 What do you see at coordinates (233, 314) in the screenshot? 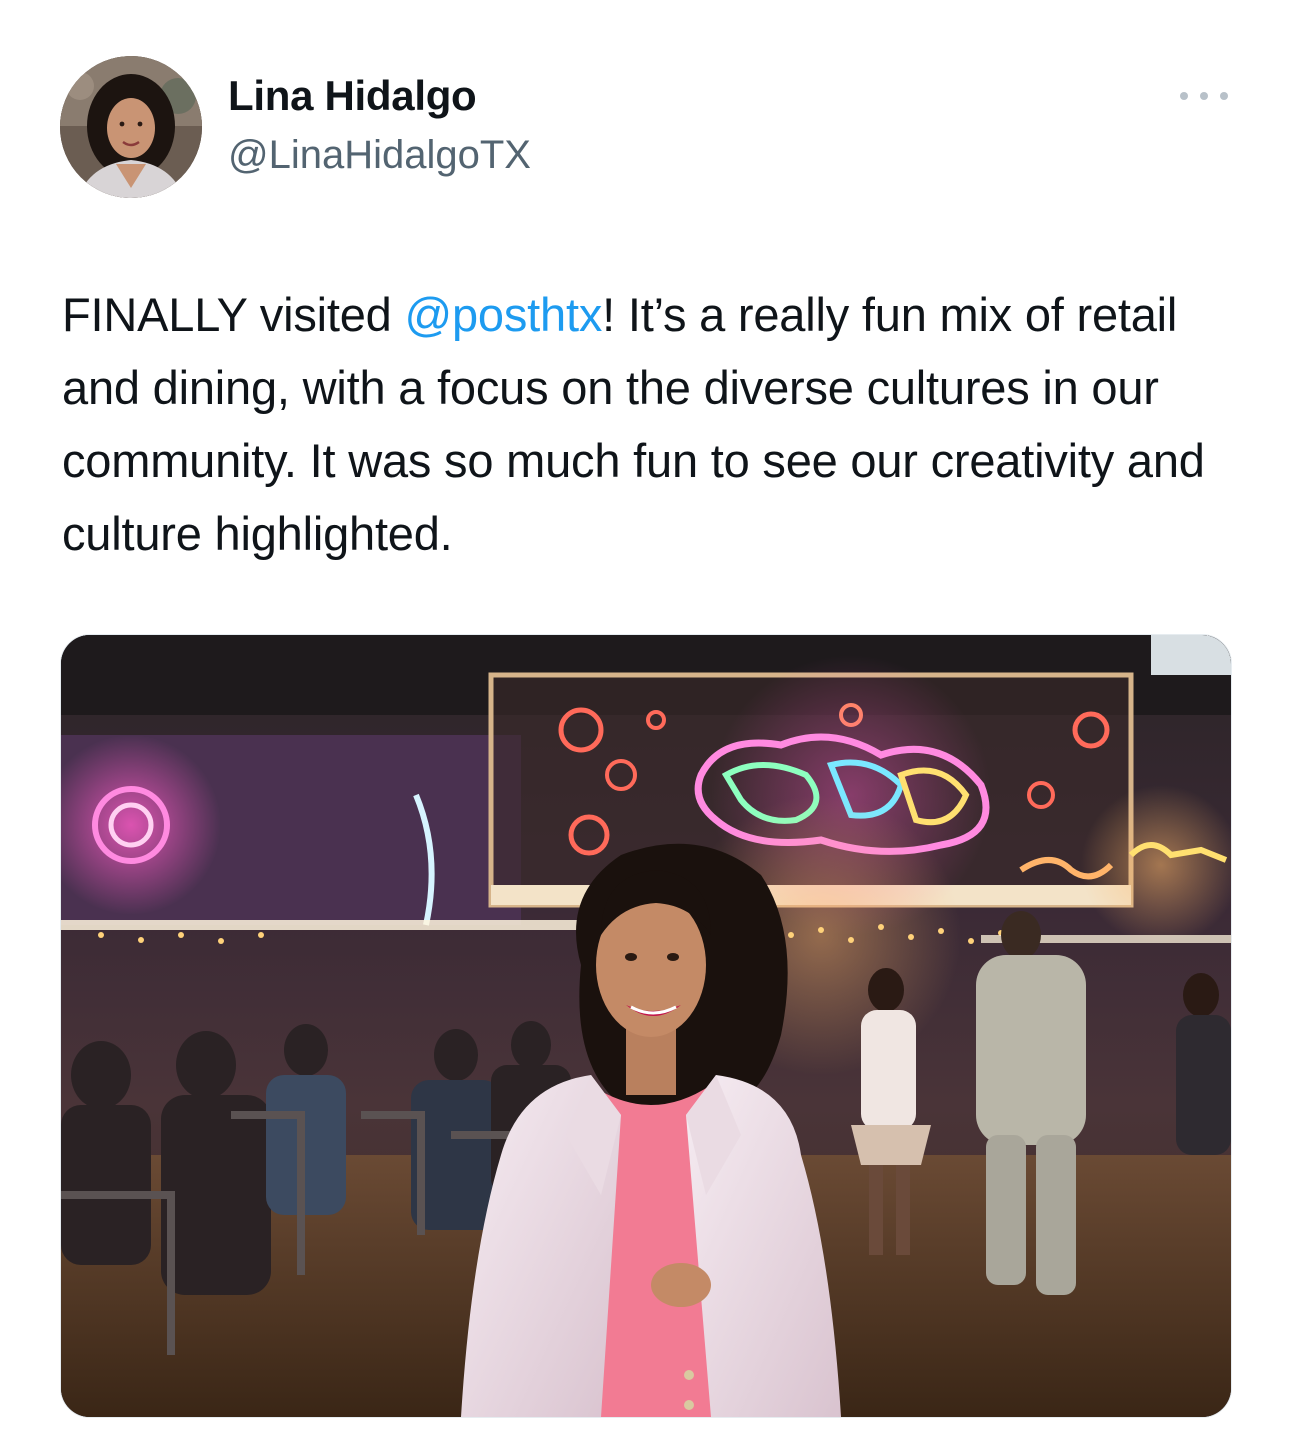
I see `tweet-text-start: FINALLY visited` at bounding box center [233, 314].